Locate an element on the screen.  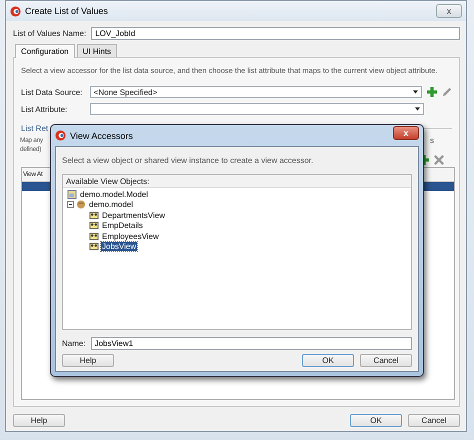
dropdown is located at coordinates (257, 109).